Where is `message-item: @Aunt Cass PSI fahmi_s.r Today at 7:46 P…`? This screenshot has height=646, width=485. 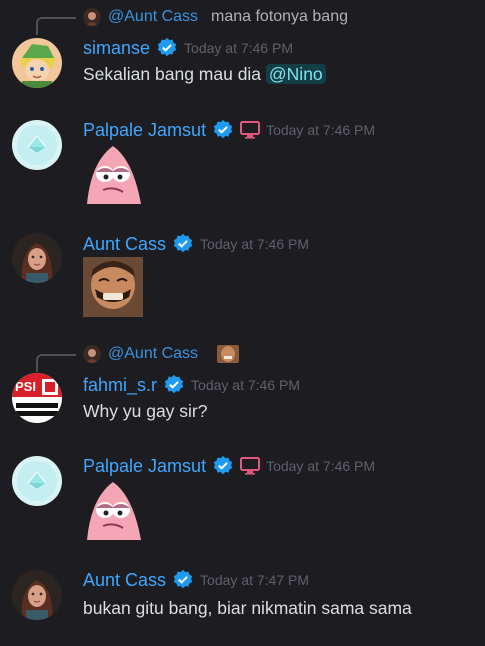
message-item: @Aunt Cass PSI fahmi_s.r Today at 7:46 P… is located at coordinates (242, 390).